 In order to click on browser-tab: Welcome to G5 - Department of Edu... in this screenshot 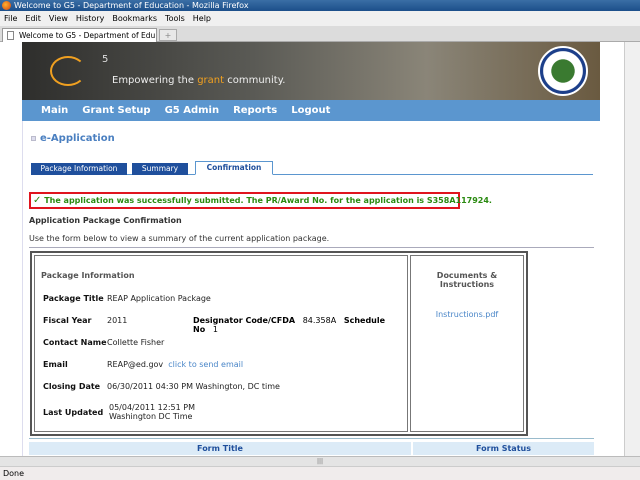, I will do `click(79, 35)`.